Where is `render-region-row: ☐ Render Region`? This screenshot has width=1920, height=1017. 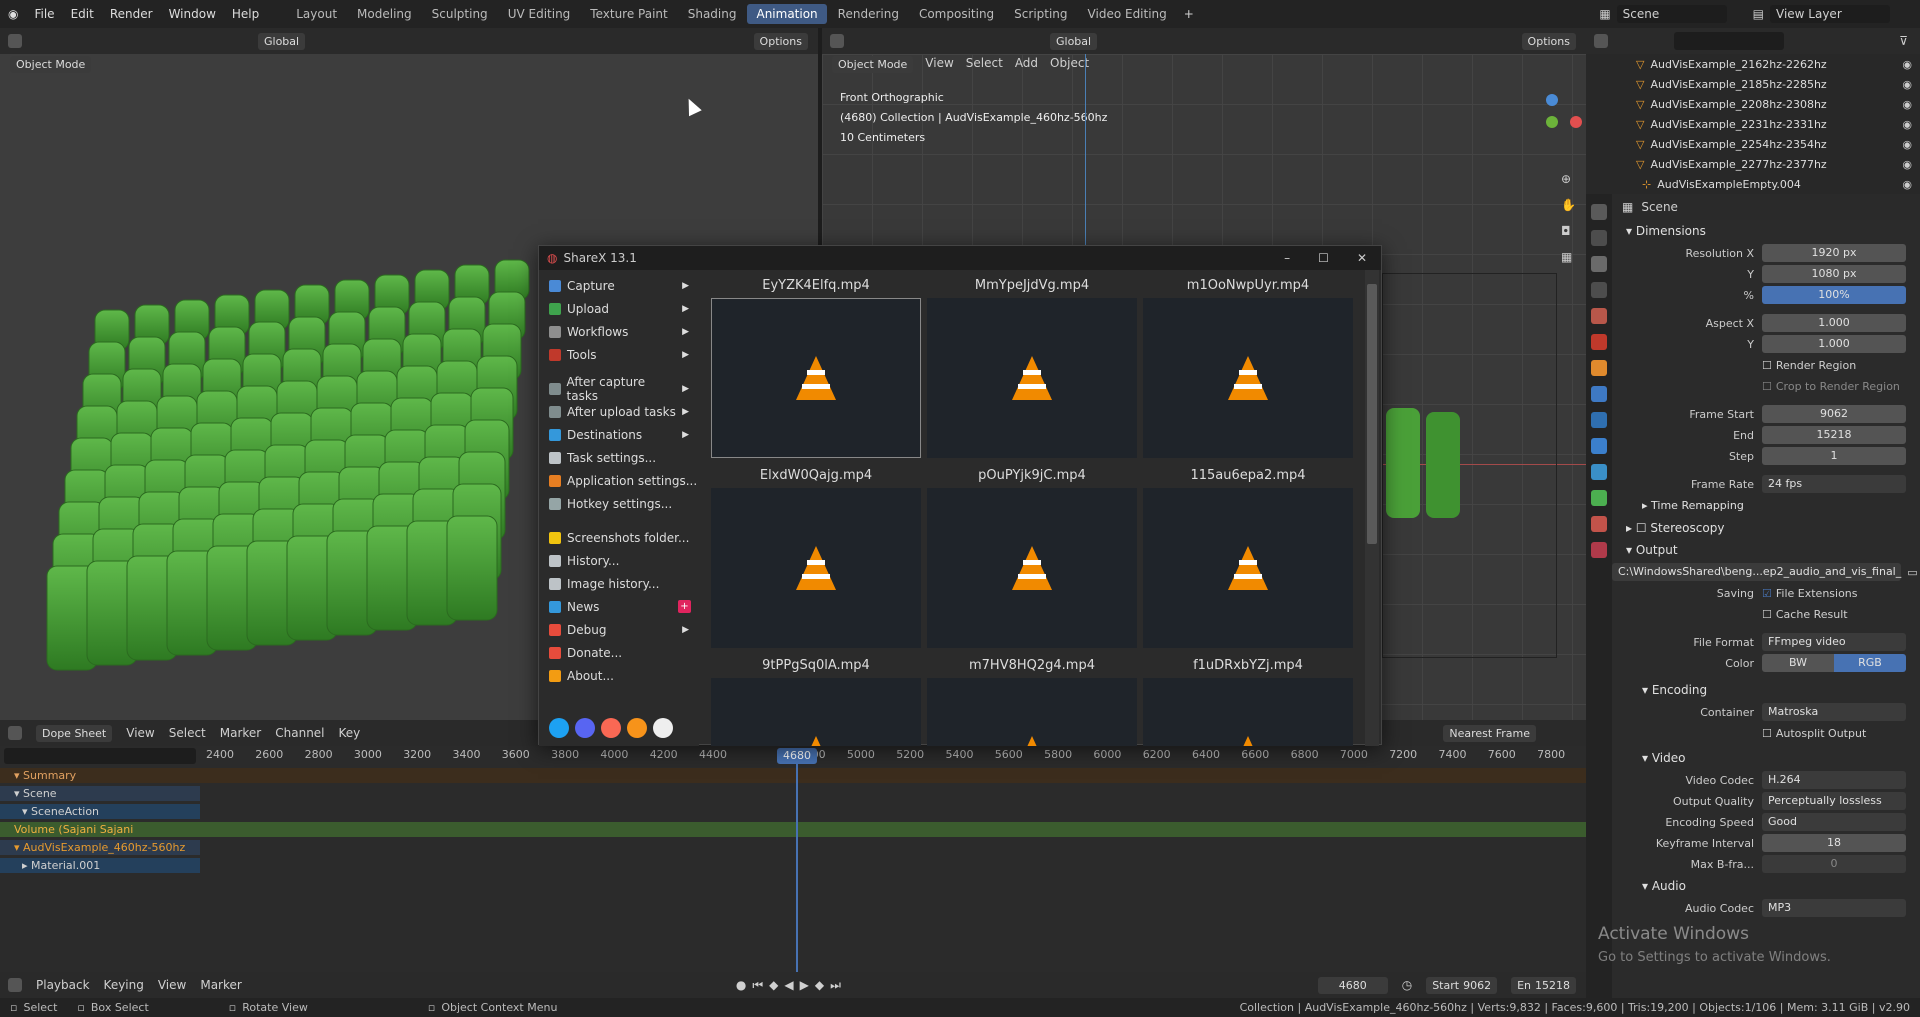 render-region-row: ☐ Render Region is located at coordinates (1766, 365).